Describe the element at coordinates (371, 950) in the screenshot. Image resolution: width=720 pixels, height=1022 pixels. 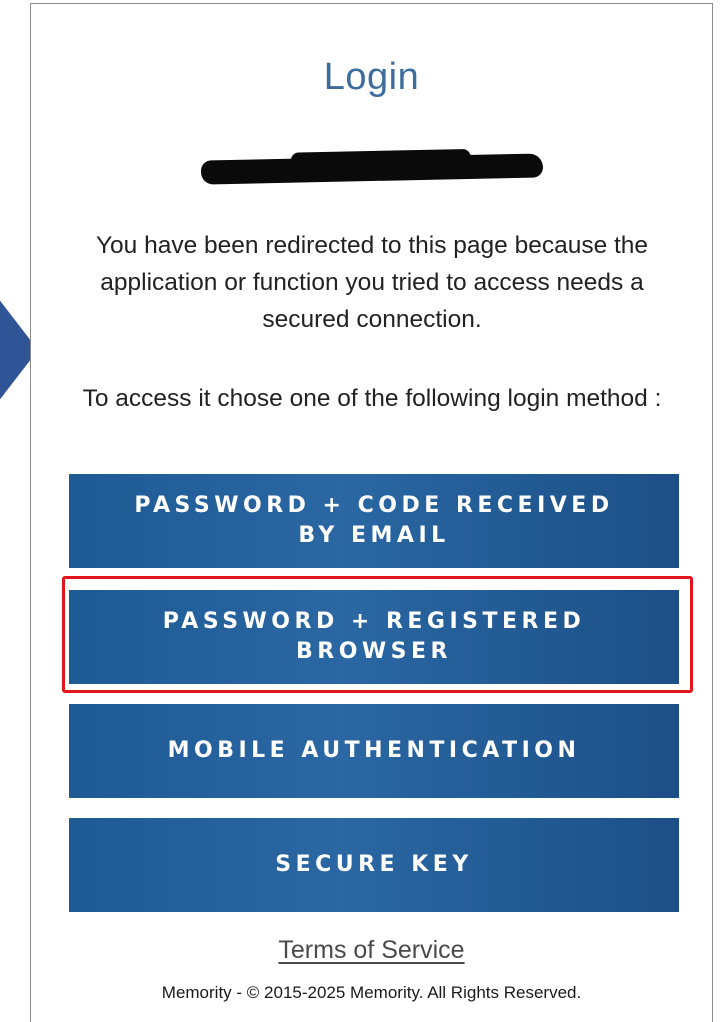
I see `terms-of-service-link: Terms of Service` at that location.